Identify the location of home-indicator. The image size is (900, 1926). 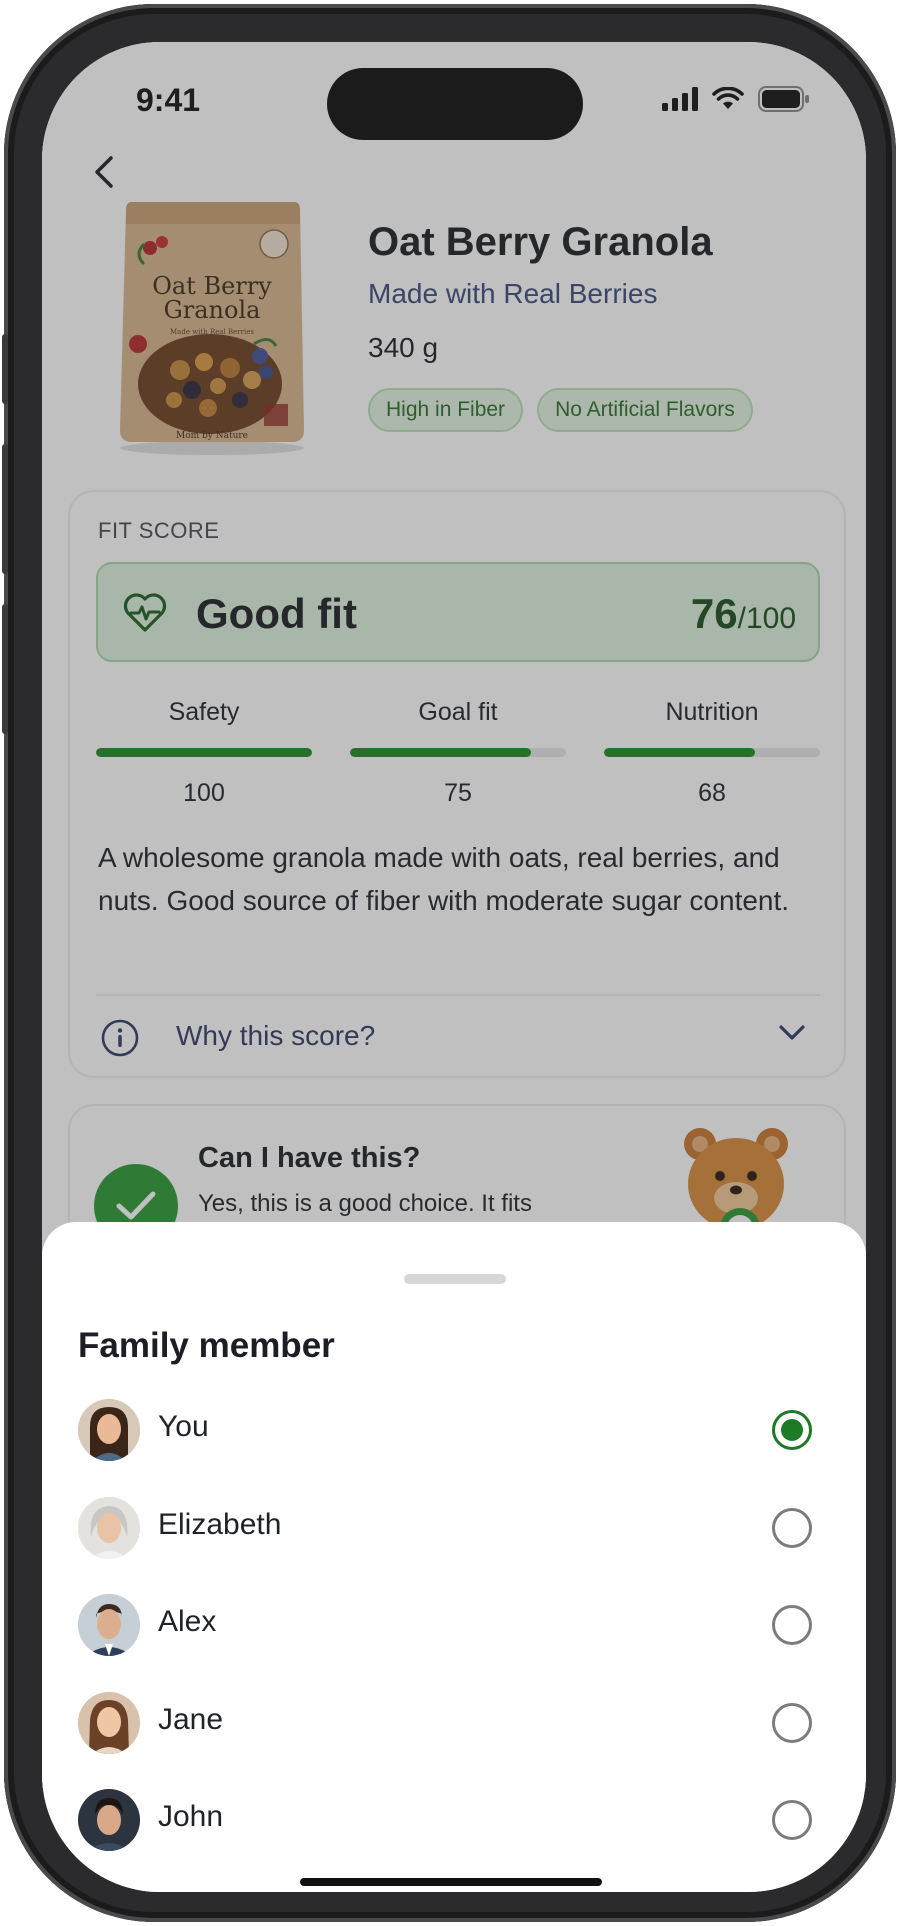
(451, 1882).